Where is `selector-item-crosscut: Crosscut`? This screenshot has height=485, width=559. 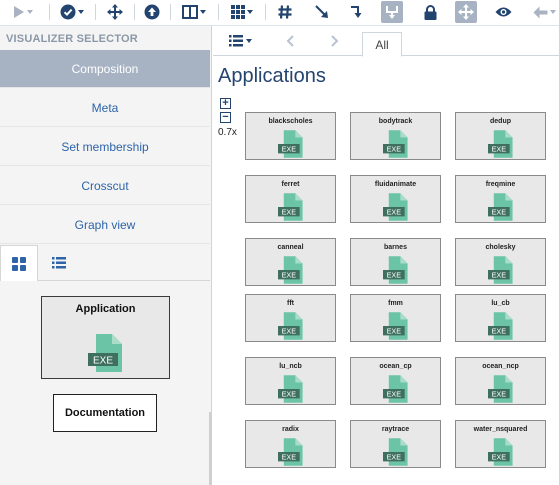
selector-item-crosscut: Crosscut is located at coordinates (105, 186).